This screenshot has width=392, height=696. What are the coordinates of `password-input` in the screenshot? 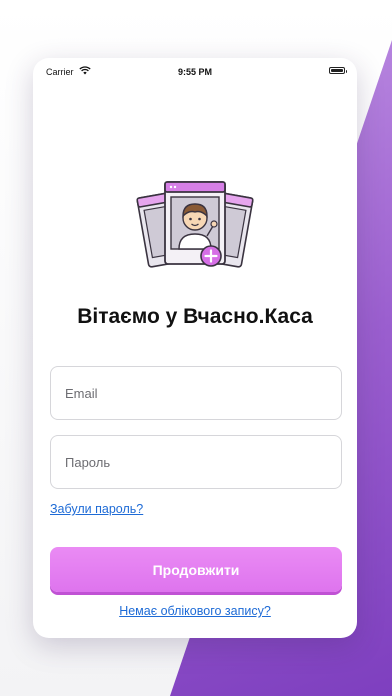 It's located at (196, 462).